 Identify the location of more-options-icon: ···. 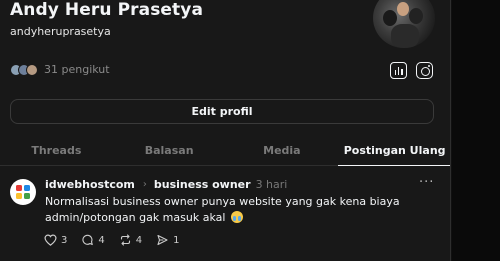
(426, 182).